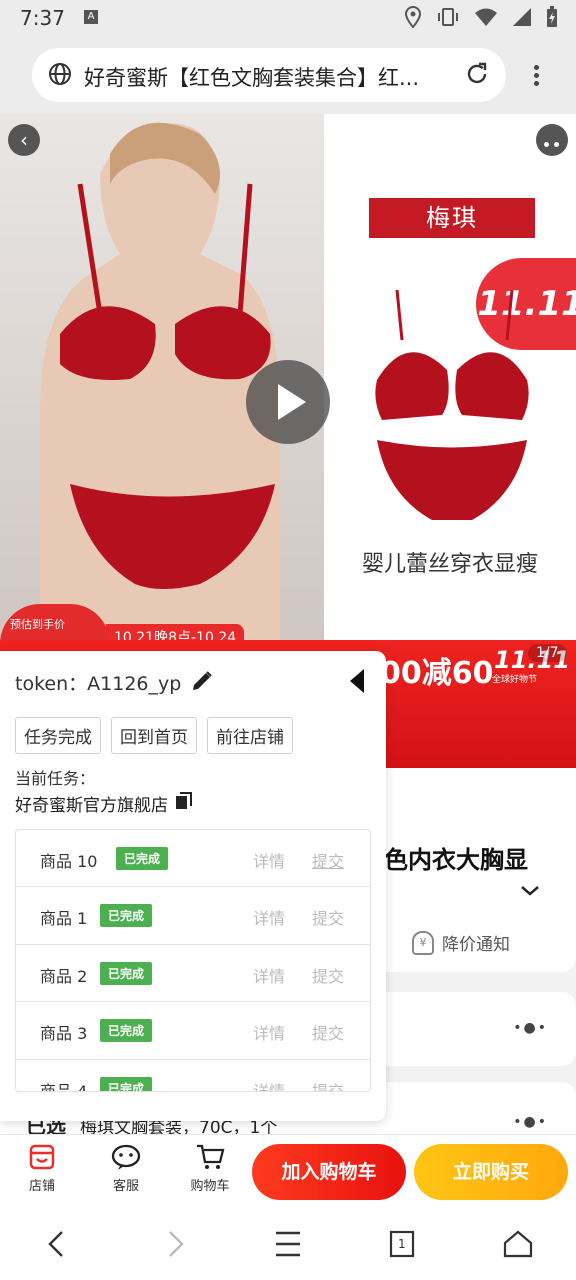  What do you see at coordinates (476, 945) in the screenshot?
I see `price-notify-label: 降价通知` at bounding box center [476, 945].